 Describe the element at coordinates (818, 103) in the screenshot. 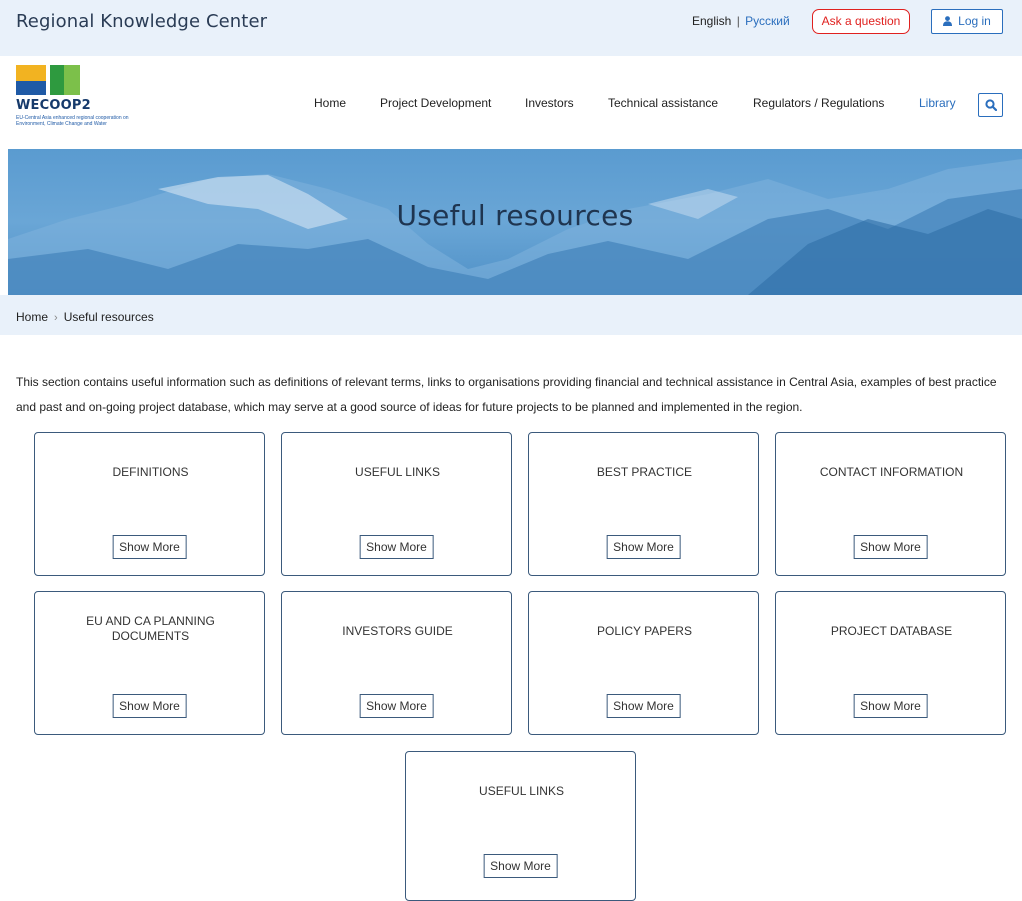

I see `nav-regulators: Regulators / Regulations` at that location.